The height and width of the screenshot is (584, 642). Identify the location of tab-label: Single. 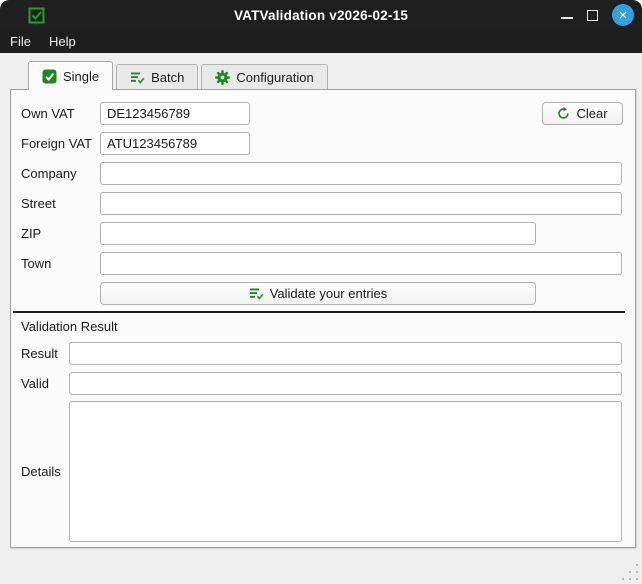
(81, 76).